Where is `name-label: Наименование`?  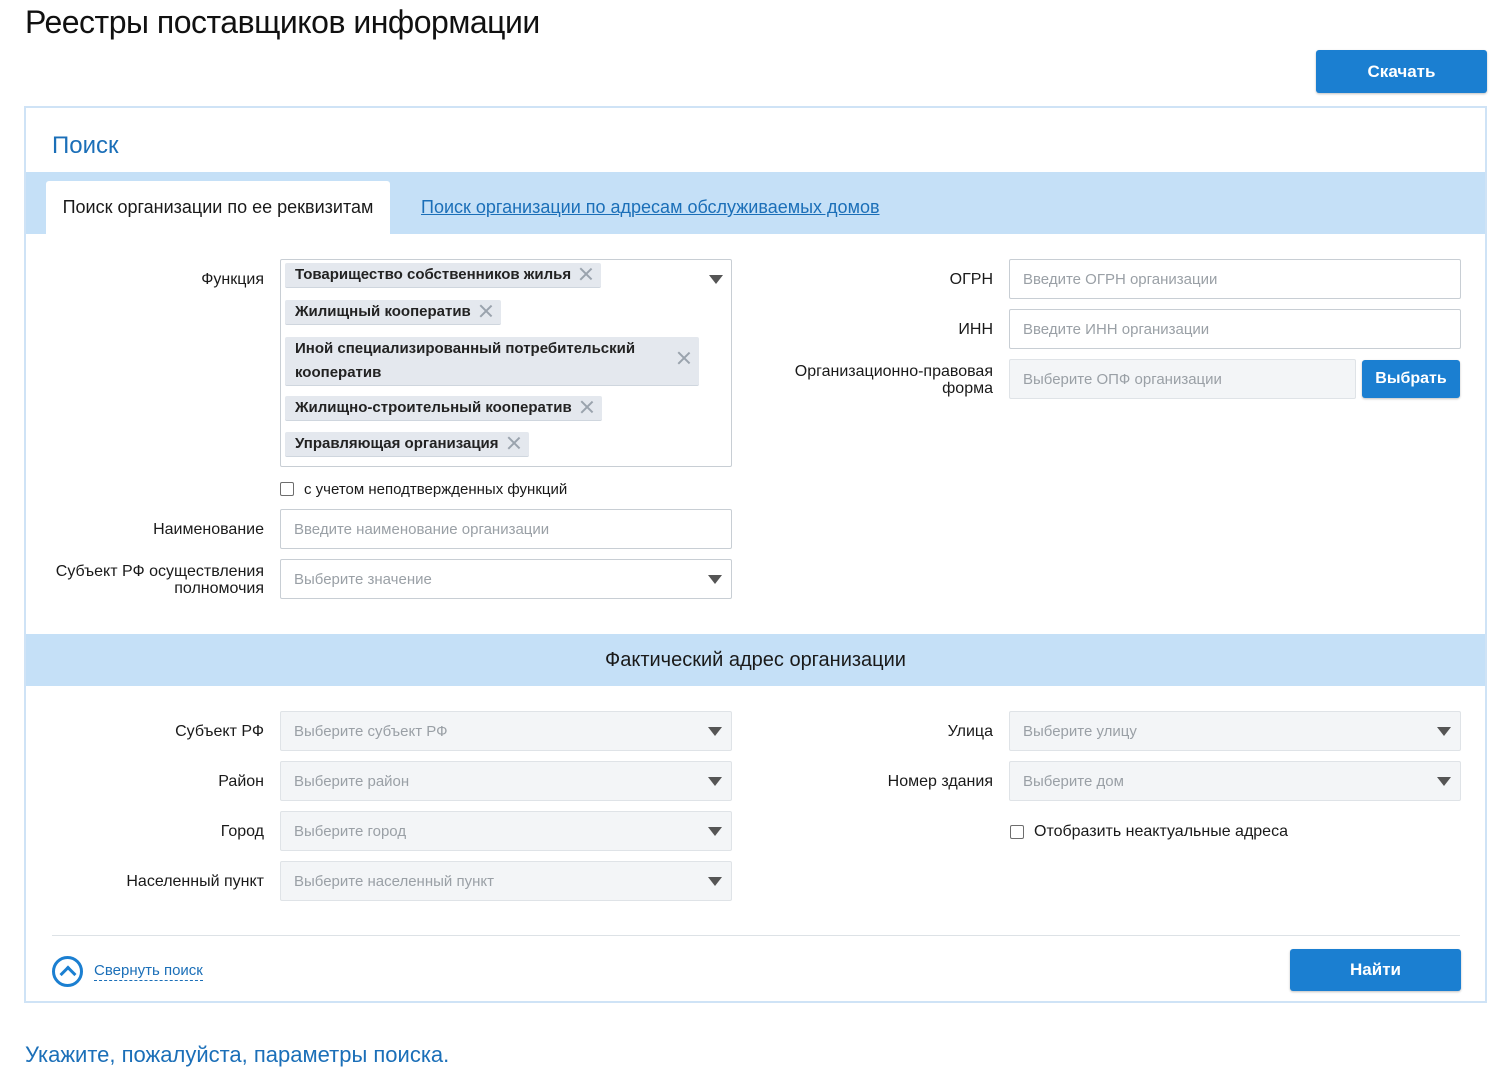 name-label: Наименование is located at coordinates (208, 529).